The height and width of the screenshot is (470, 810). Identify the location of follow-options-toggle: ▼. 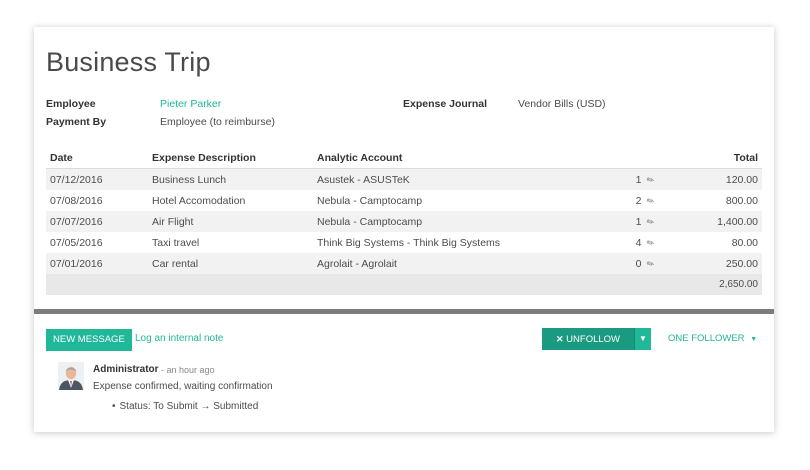
(642, 339).